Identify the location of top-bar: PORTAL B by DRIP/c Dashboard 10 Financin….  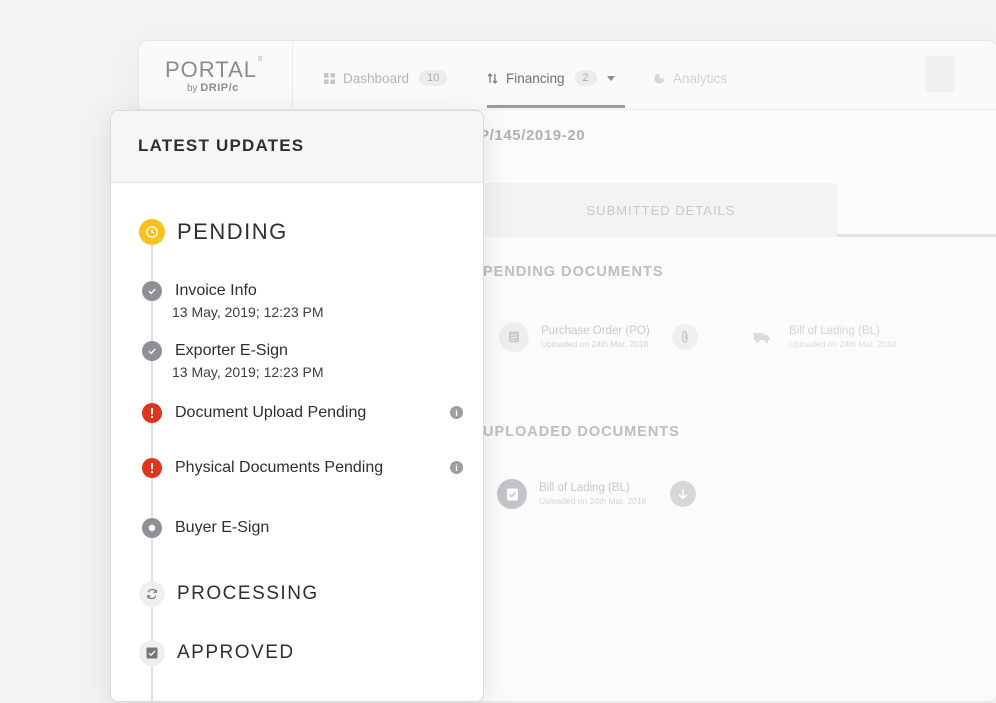
(567, 75).